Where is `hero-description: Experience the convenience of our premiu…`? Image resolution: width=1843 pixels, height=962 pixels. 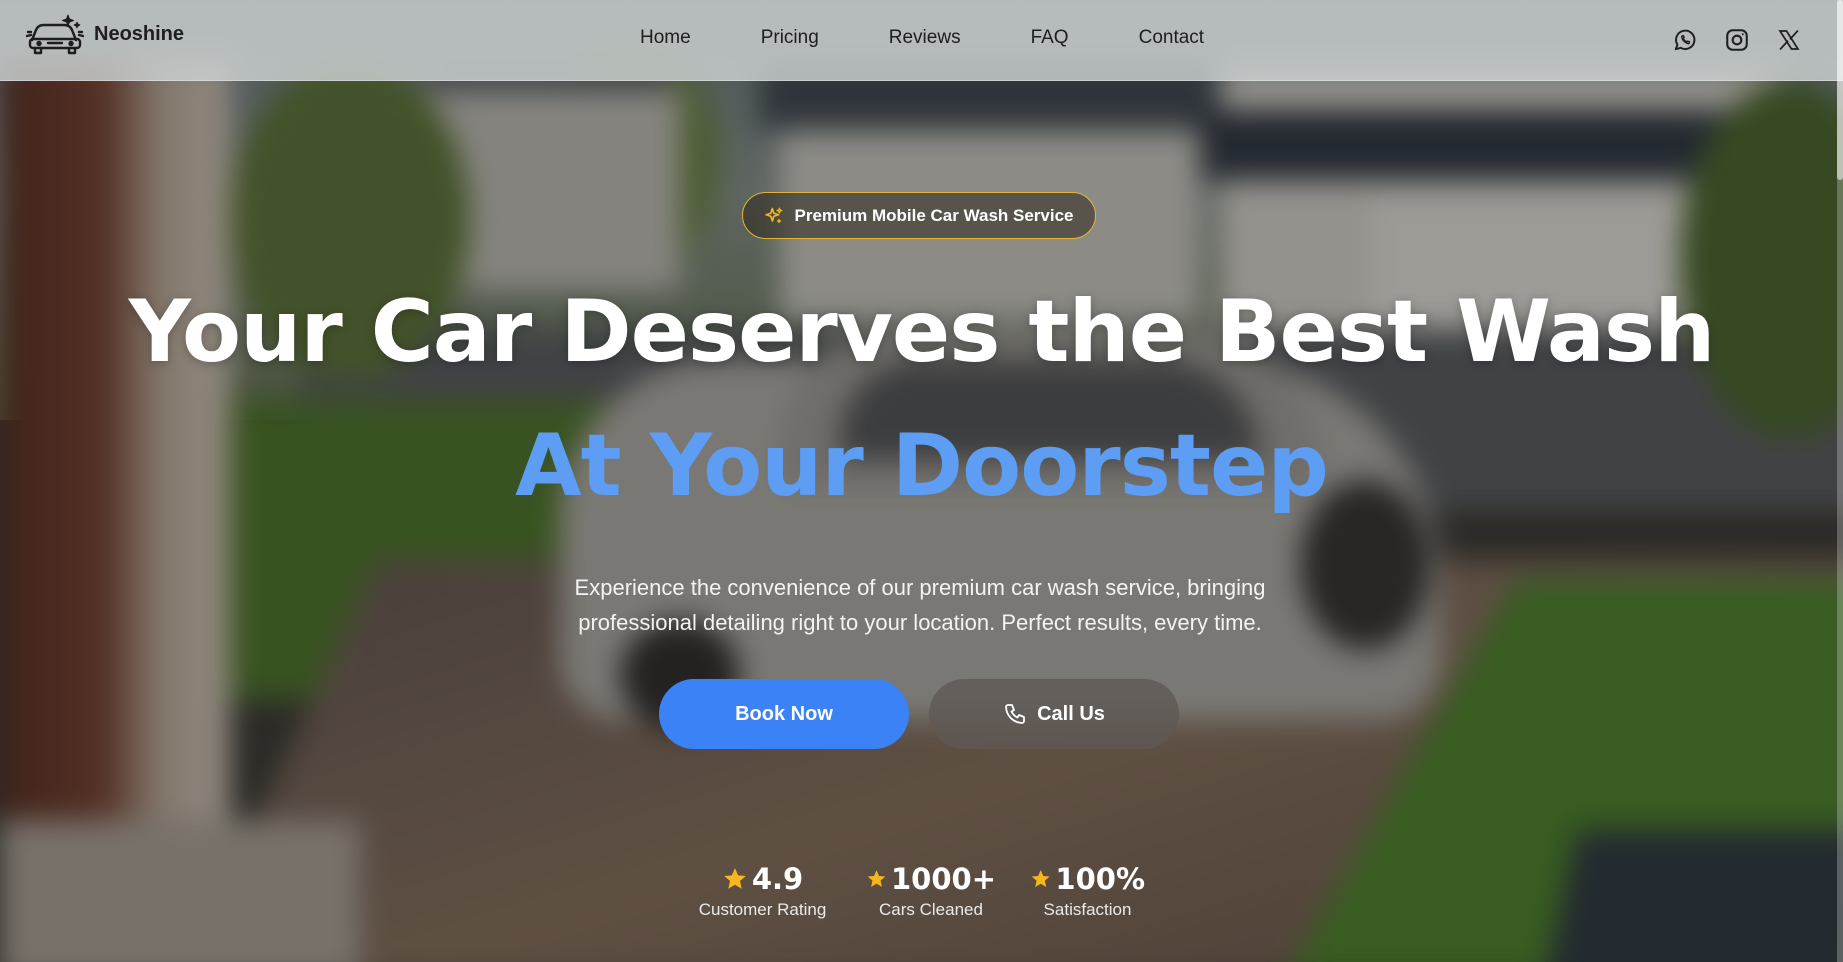 hero-description: Experience the convenience of our premiu… is located at coordinates (920, 605).